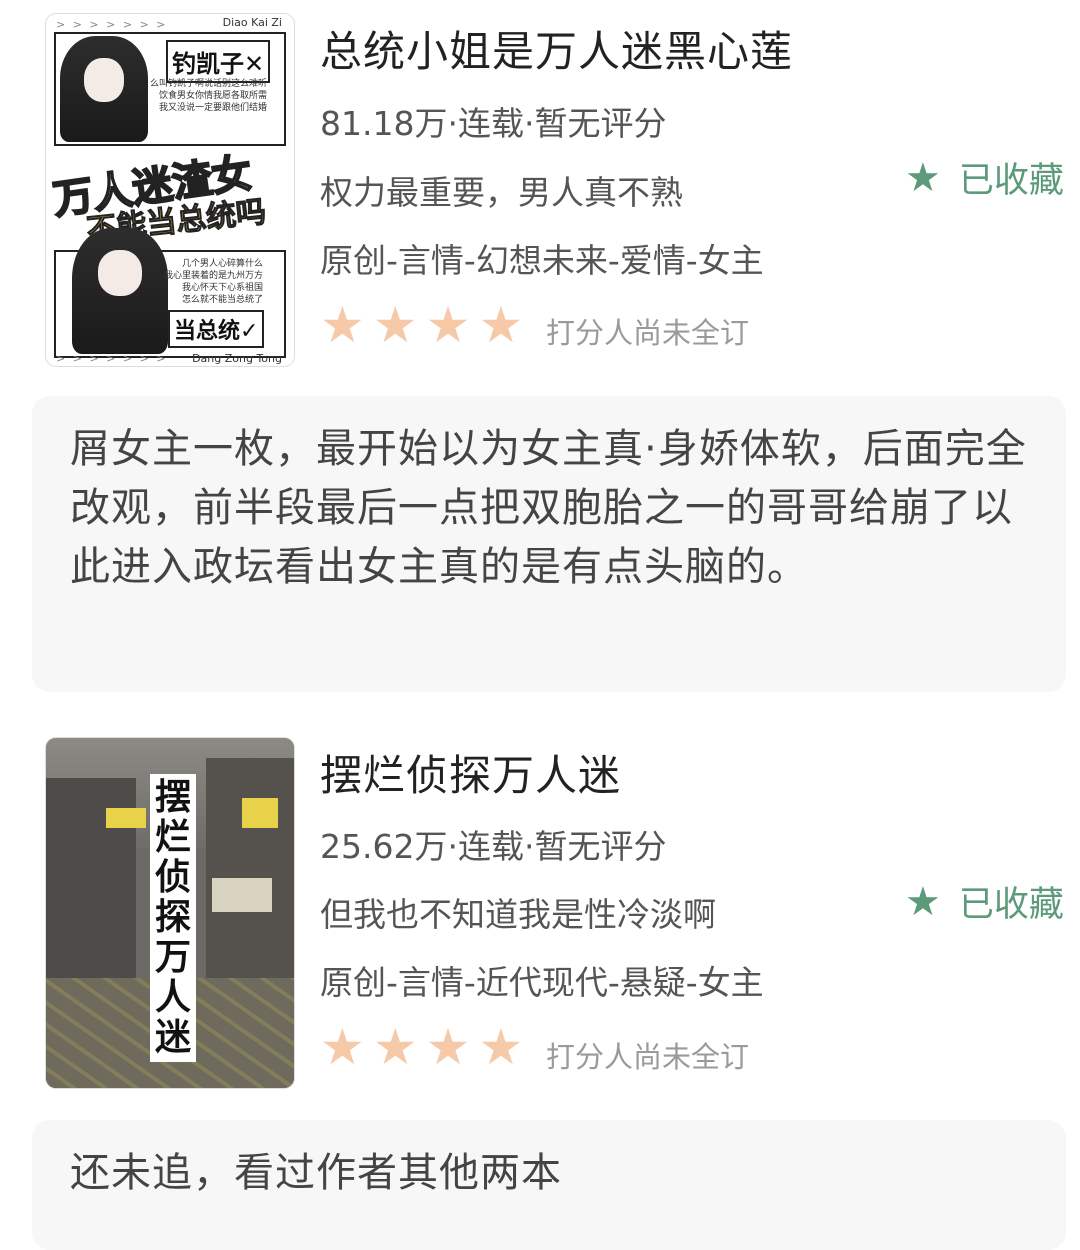 The height and width of the screenshot is (1250, 1080). I want to click on cover-title: 摆烂侦探万人迷, so click(173, 918).